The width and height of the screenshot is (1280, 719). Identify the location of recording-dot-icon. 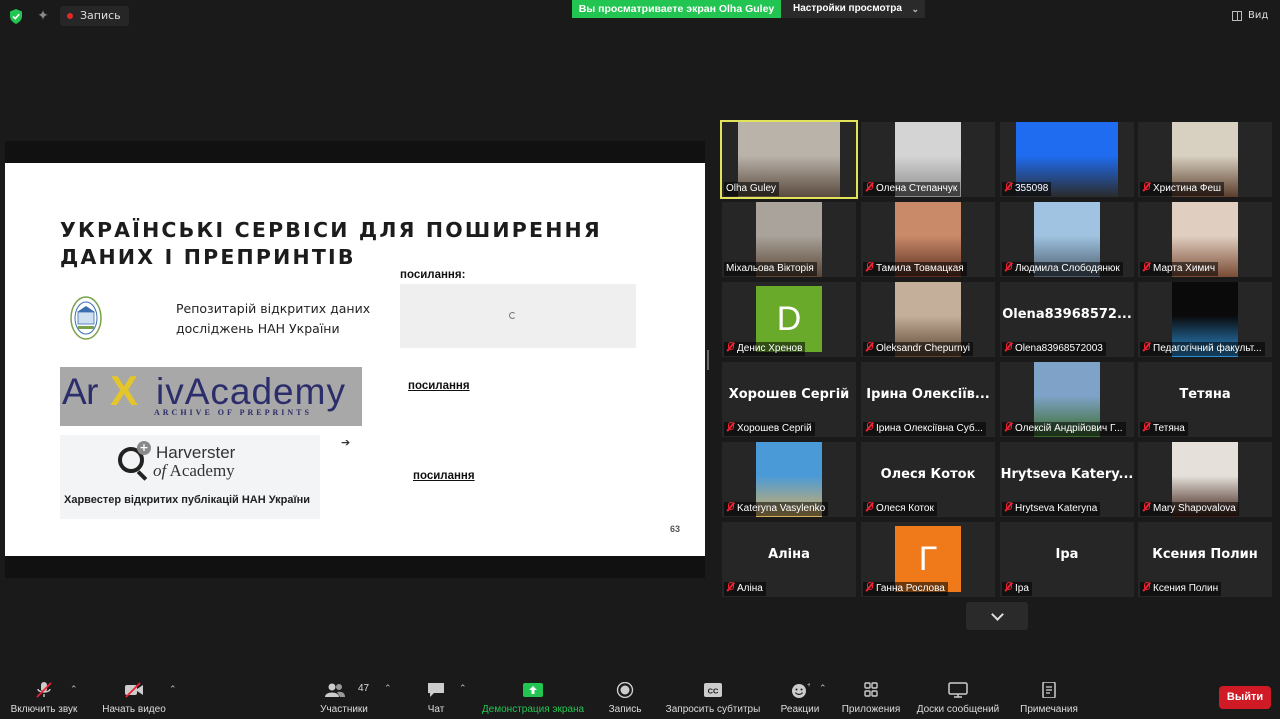
(70, 16).